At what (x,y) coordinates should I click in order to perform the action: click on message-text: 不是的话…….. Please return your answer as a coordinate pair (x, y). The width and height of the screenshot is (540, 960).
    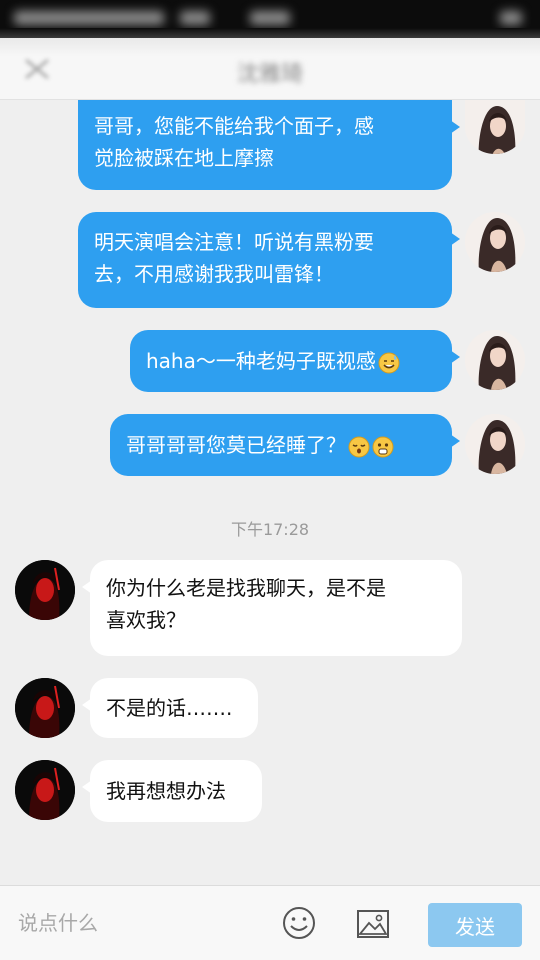
    Looking at the image, I should click on (169, 708).